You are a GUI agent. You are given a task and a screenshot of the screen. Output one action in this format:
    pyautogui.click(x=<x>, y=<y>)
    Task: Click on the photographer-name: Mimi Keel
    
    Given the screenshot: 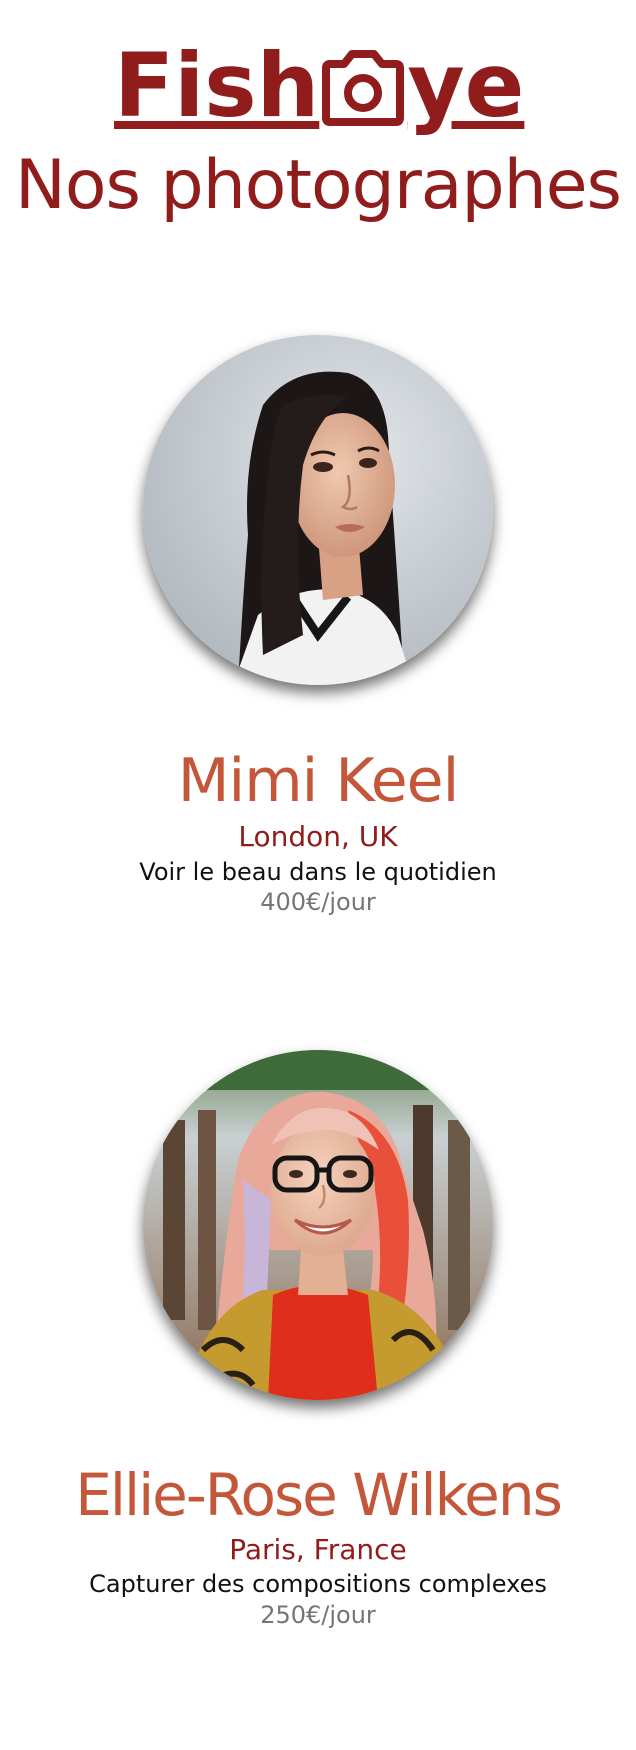 What is the action you would take?
    pyautogui.click(x=318, y=781)
    